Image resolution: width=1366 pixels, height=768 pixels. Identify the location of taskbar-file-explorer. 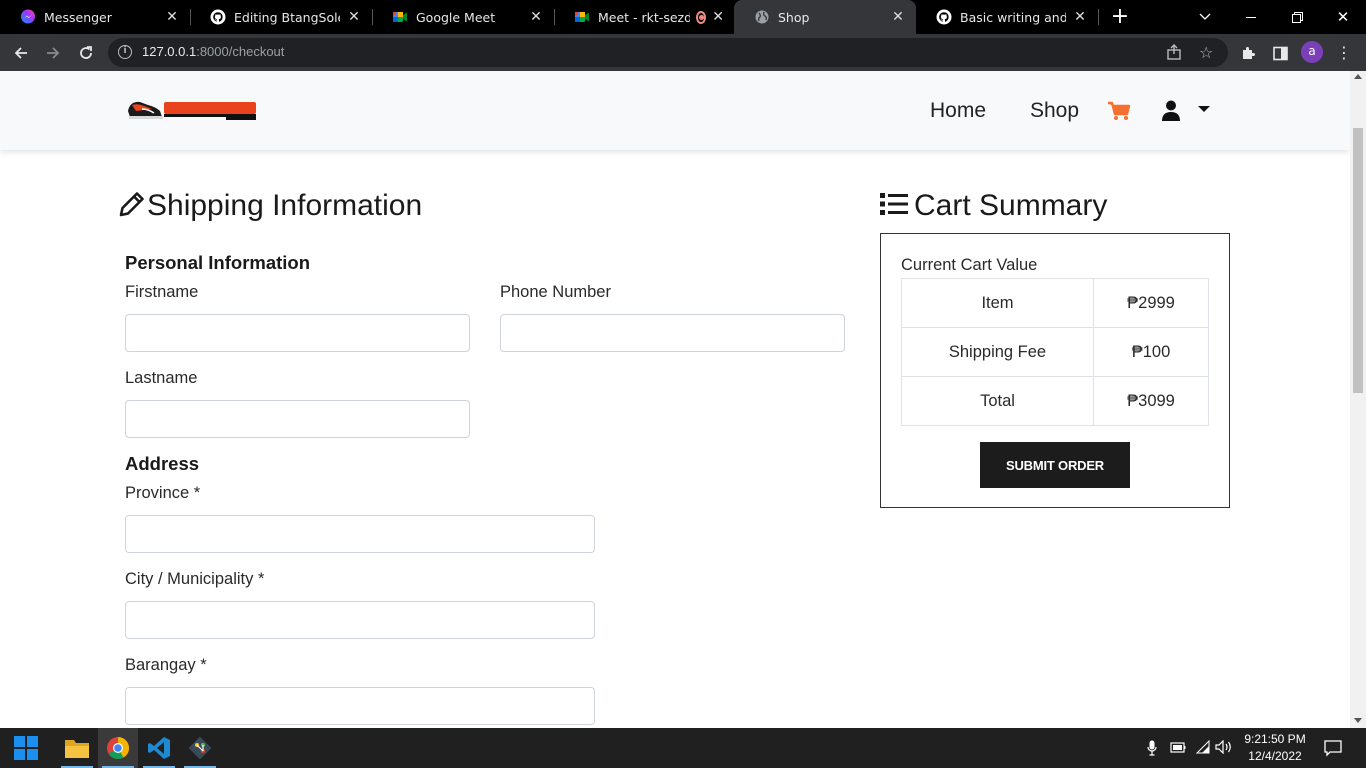
(77, 748).